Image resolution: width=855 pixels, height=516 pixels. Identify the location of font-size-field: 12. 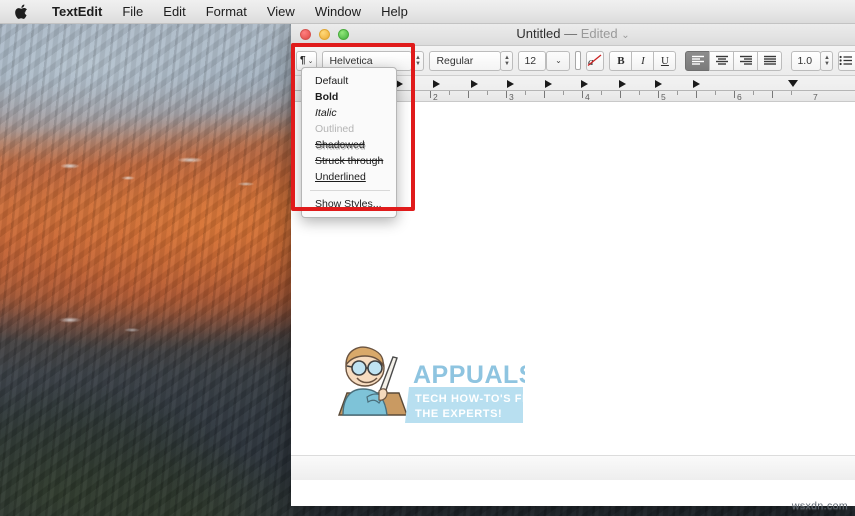
(532, 60).